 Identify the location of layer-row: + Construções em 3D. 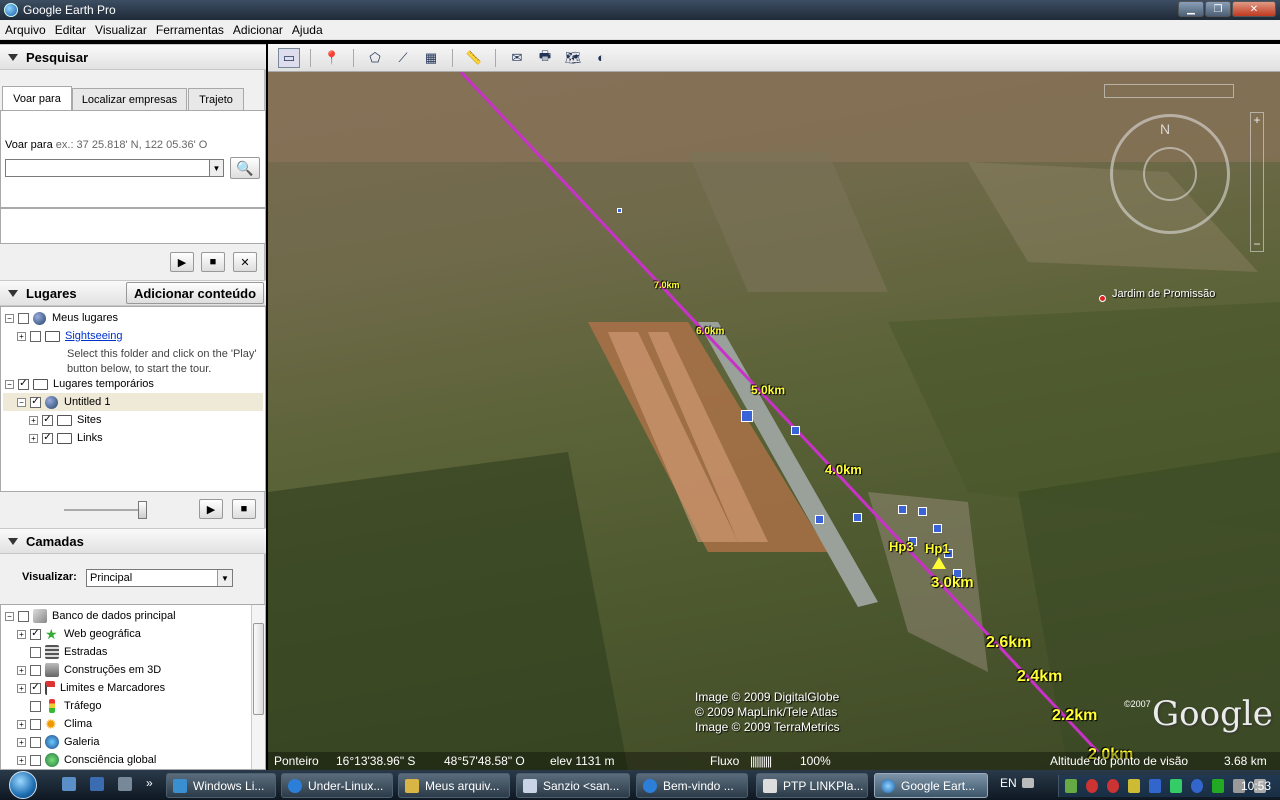
(89, 670).